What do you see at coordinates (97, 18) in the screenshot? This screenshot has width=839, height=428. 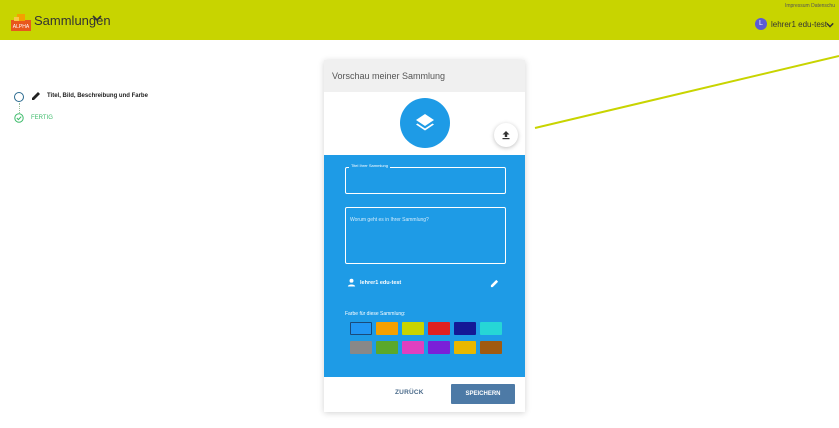 I see `chevron-down-icon` at bounding box center [97, 18].